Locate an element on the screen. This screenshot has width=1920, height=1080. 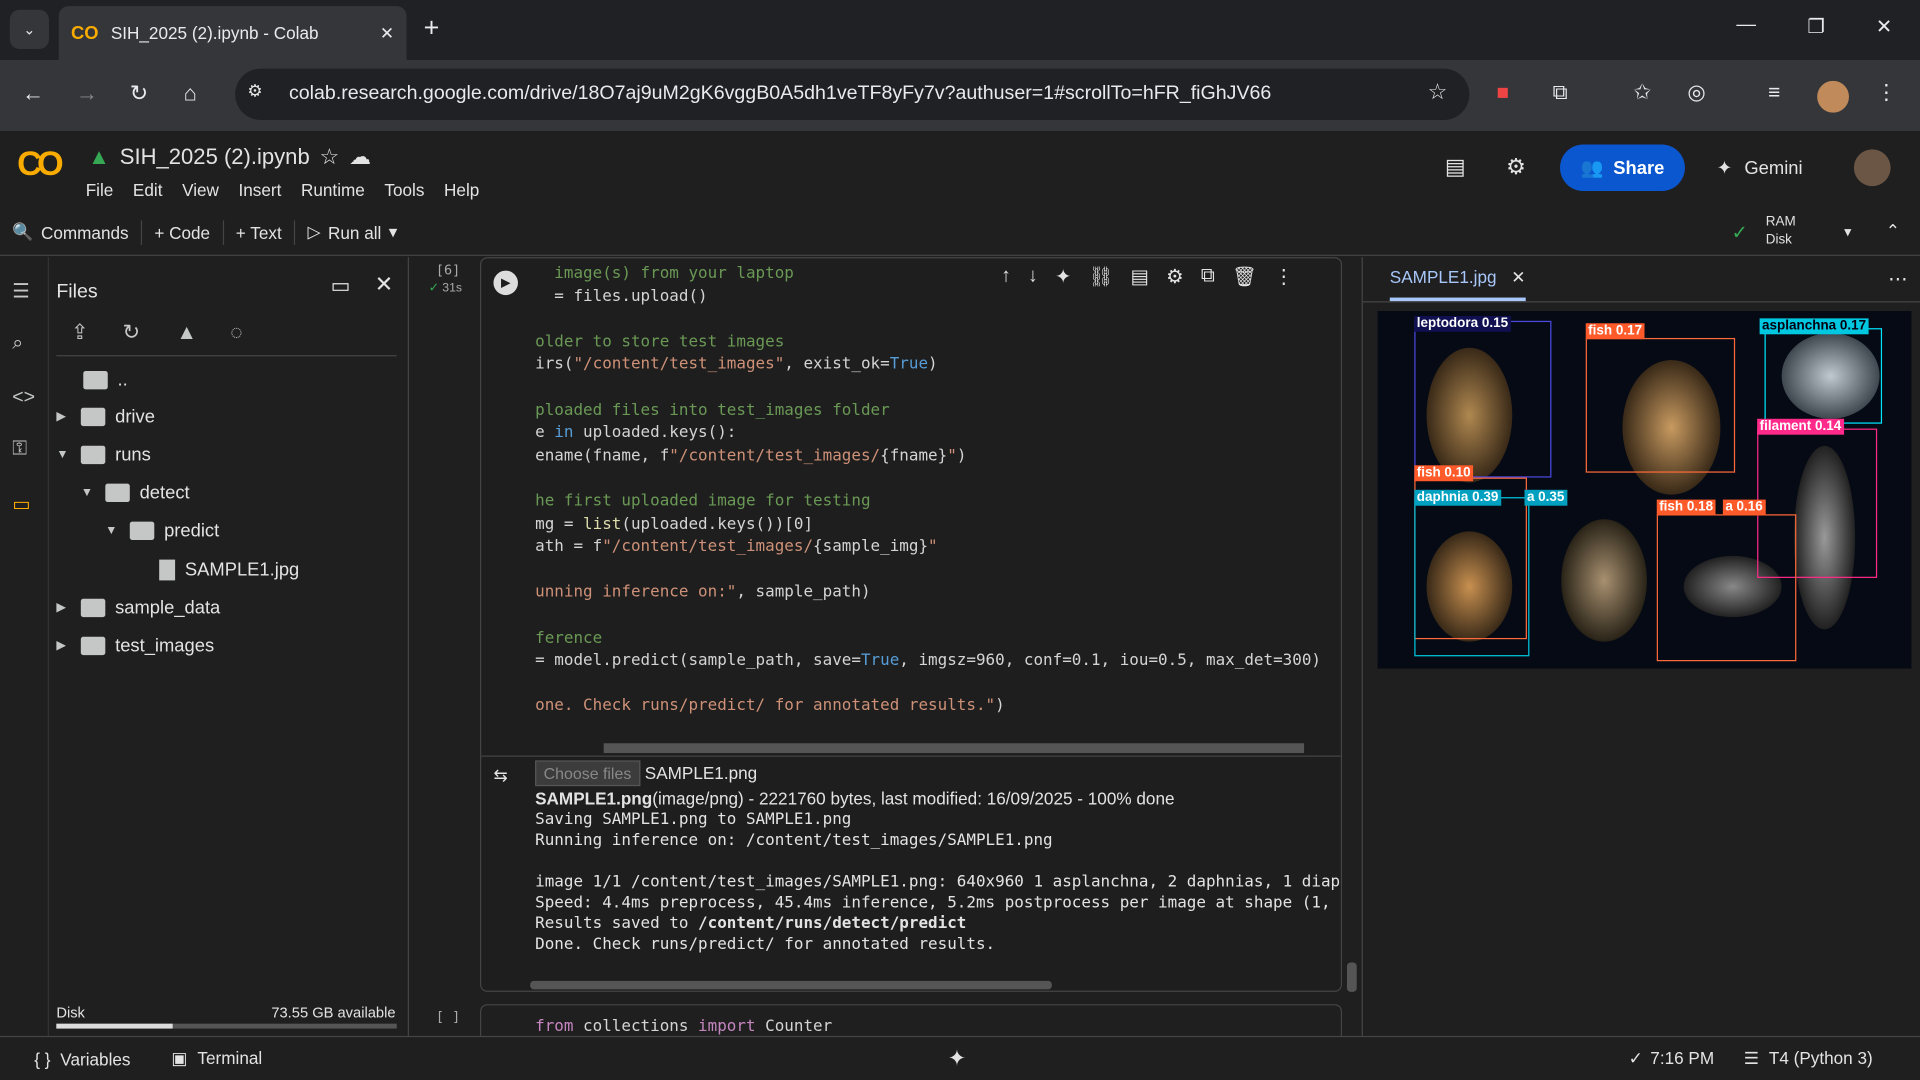
back-icon: ← is located at coordinates (33, 94).